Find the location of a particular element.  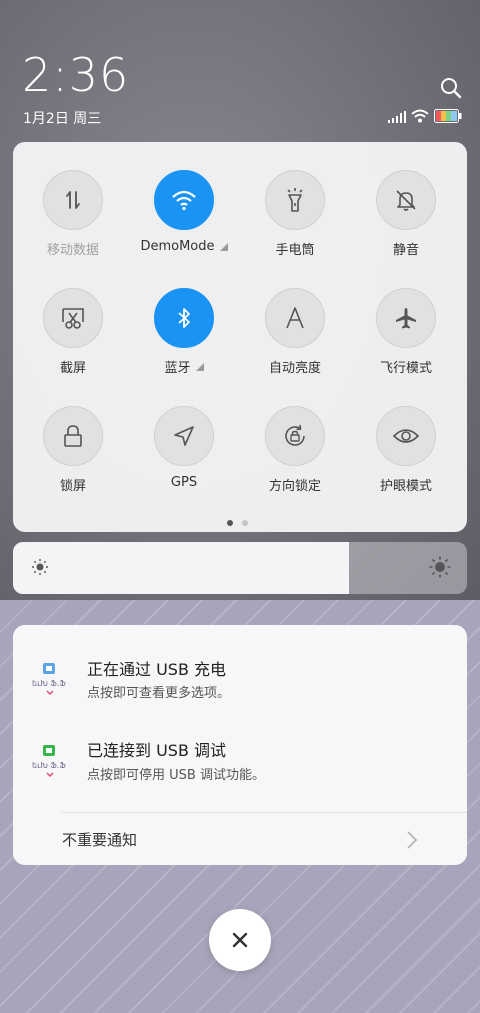

tile-auto-brightness: 自动亮度 is located at coordinates (295, 332).